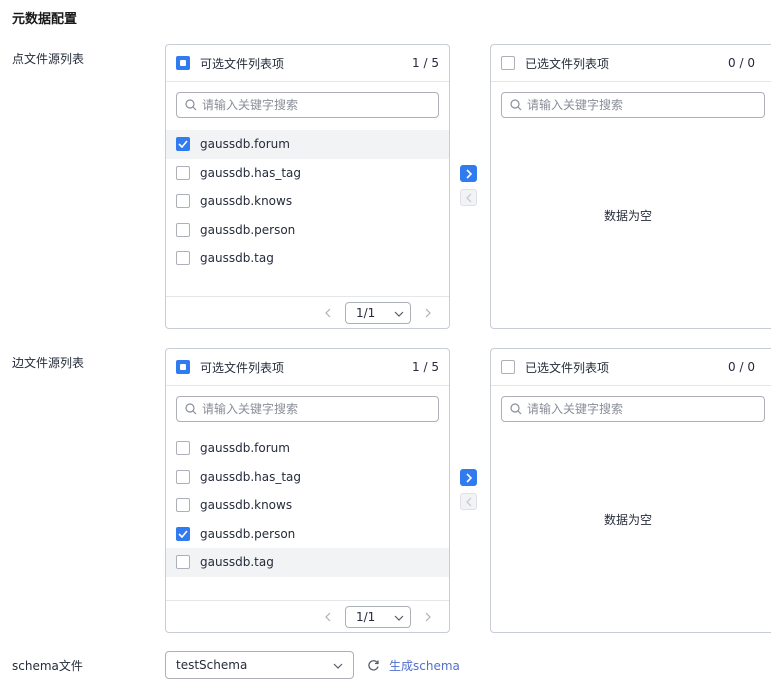 This screenshot has width=771, height=680. I want to click on edge-move-right-button, so click(468, 477).